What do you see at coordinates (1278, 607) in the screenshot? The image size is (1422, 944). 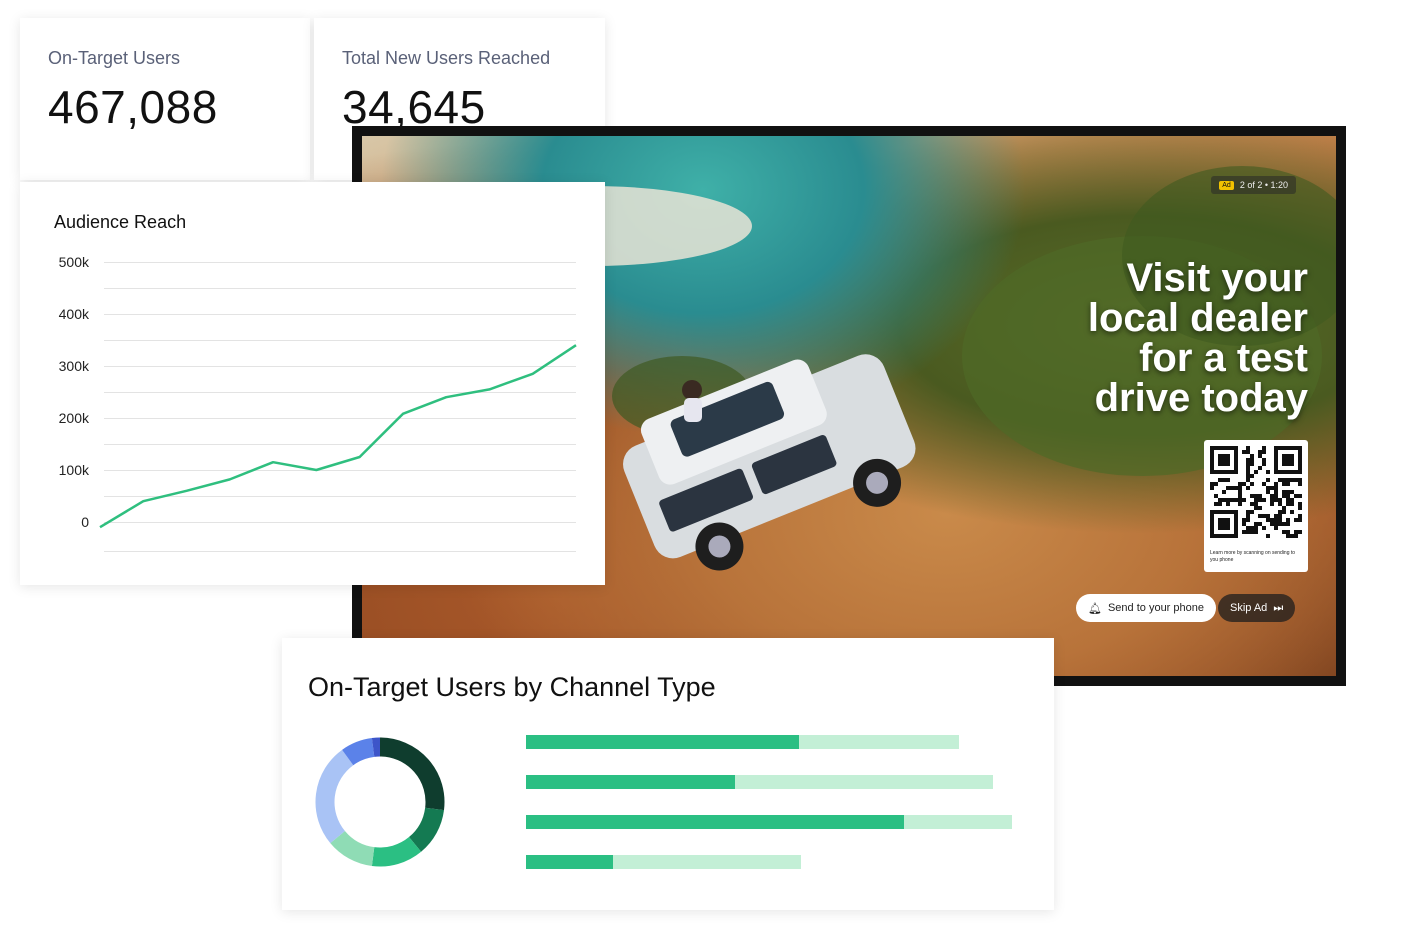 I see `skip-next-icon: ⏭︎` at bounding box center [1278, 607].